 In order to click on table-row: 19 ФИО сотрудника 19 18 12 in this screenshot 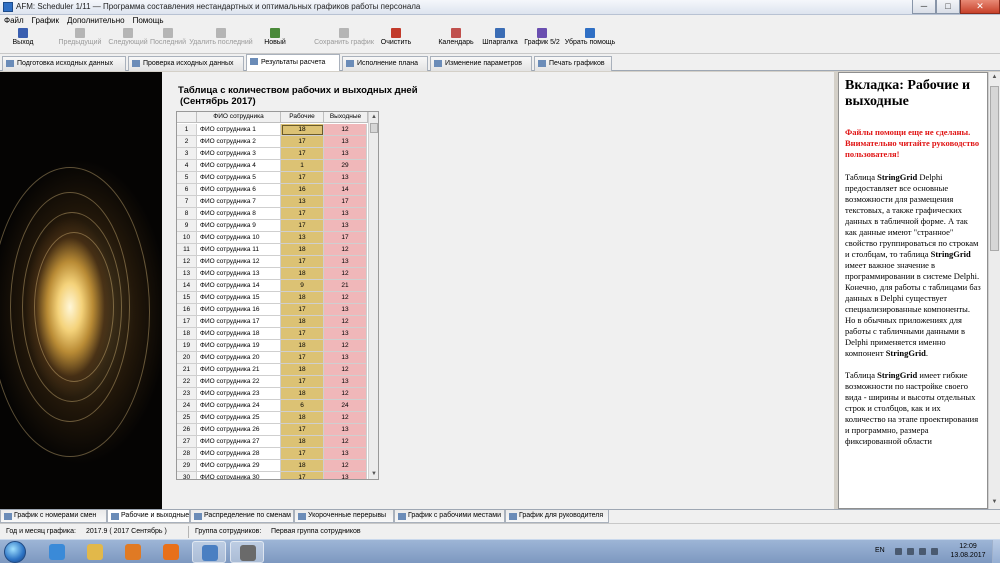, I will do `click(272, 346)`.